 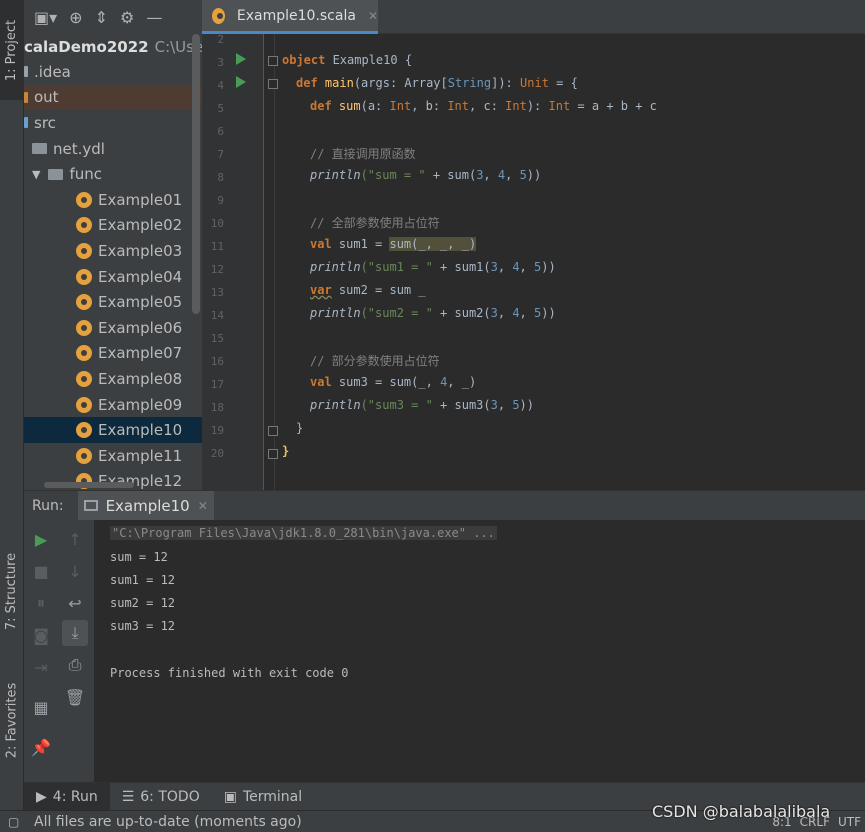 I want to click on tree-item-idea: .idea, so click(x=113, y=72).